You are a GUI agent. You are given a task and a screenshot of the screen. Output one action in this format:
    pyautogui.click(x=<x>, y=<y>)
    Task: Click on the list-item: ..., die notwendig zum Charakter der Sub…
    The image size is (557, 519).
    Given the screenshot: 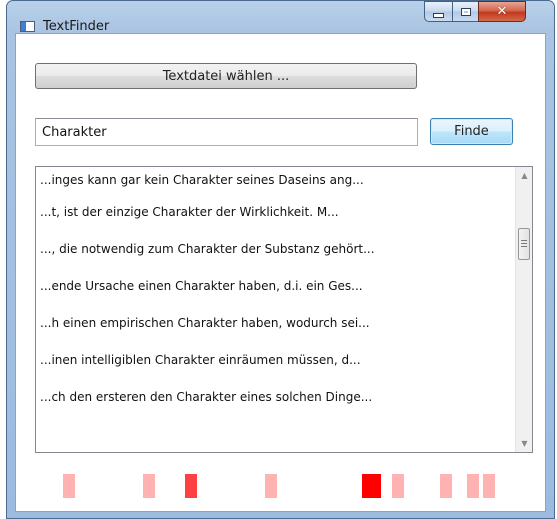 What is the action you would take?
    pyautogui.click(x=275, y=249)
    